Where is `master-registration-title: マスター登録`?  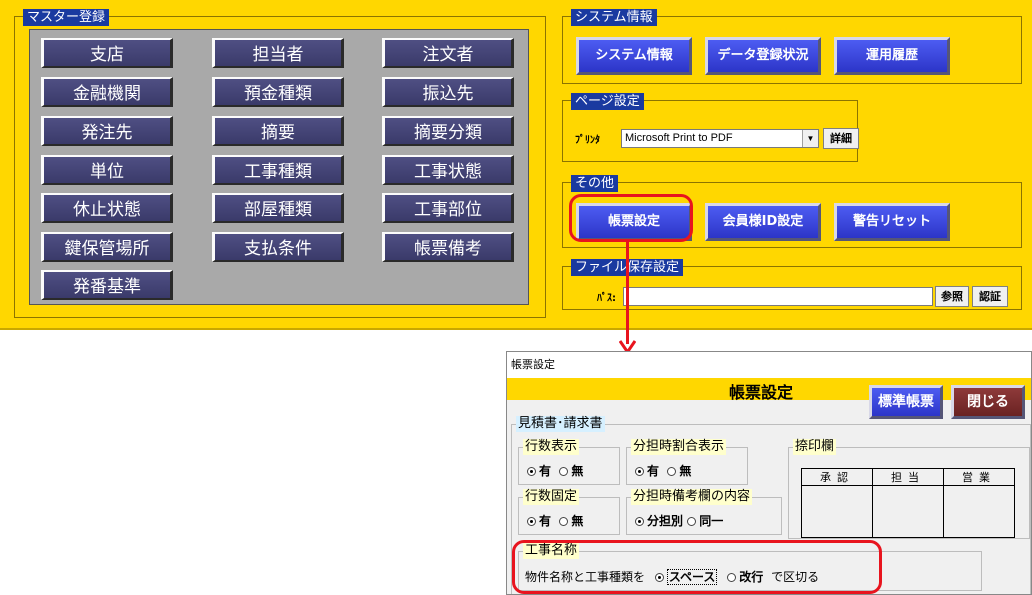 master-registration-title: マスター登録 is located at coordinates (66, 17).